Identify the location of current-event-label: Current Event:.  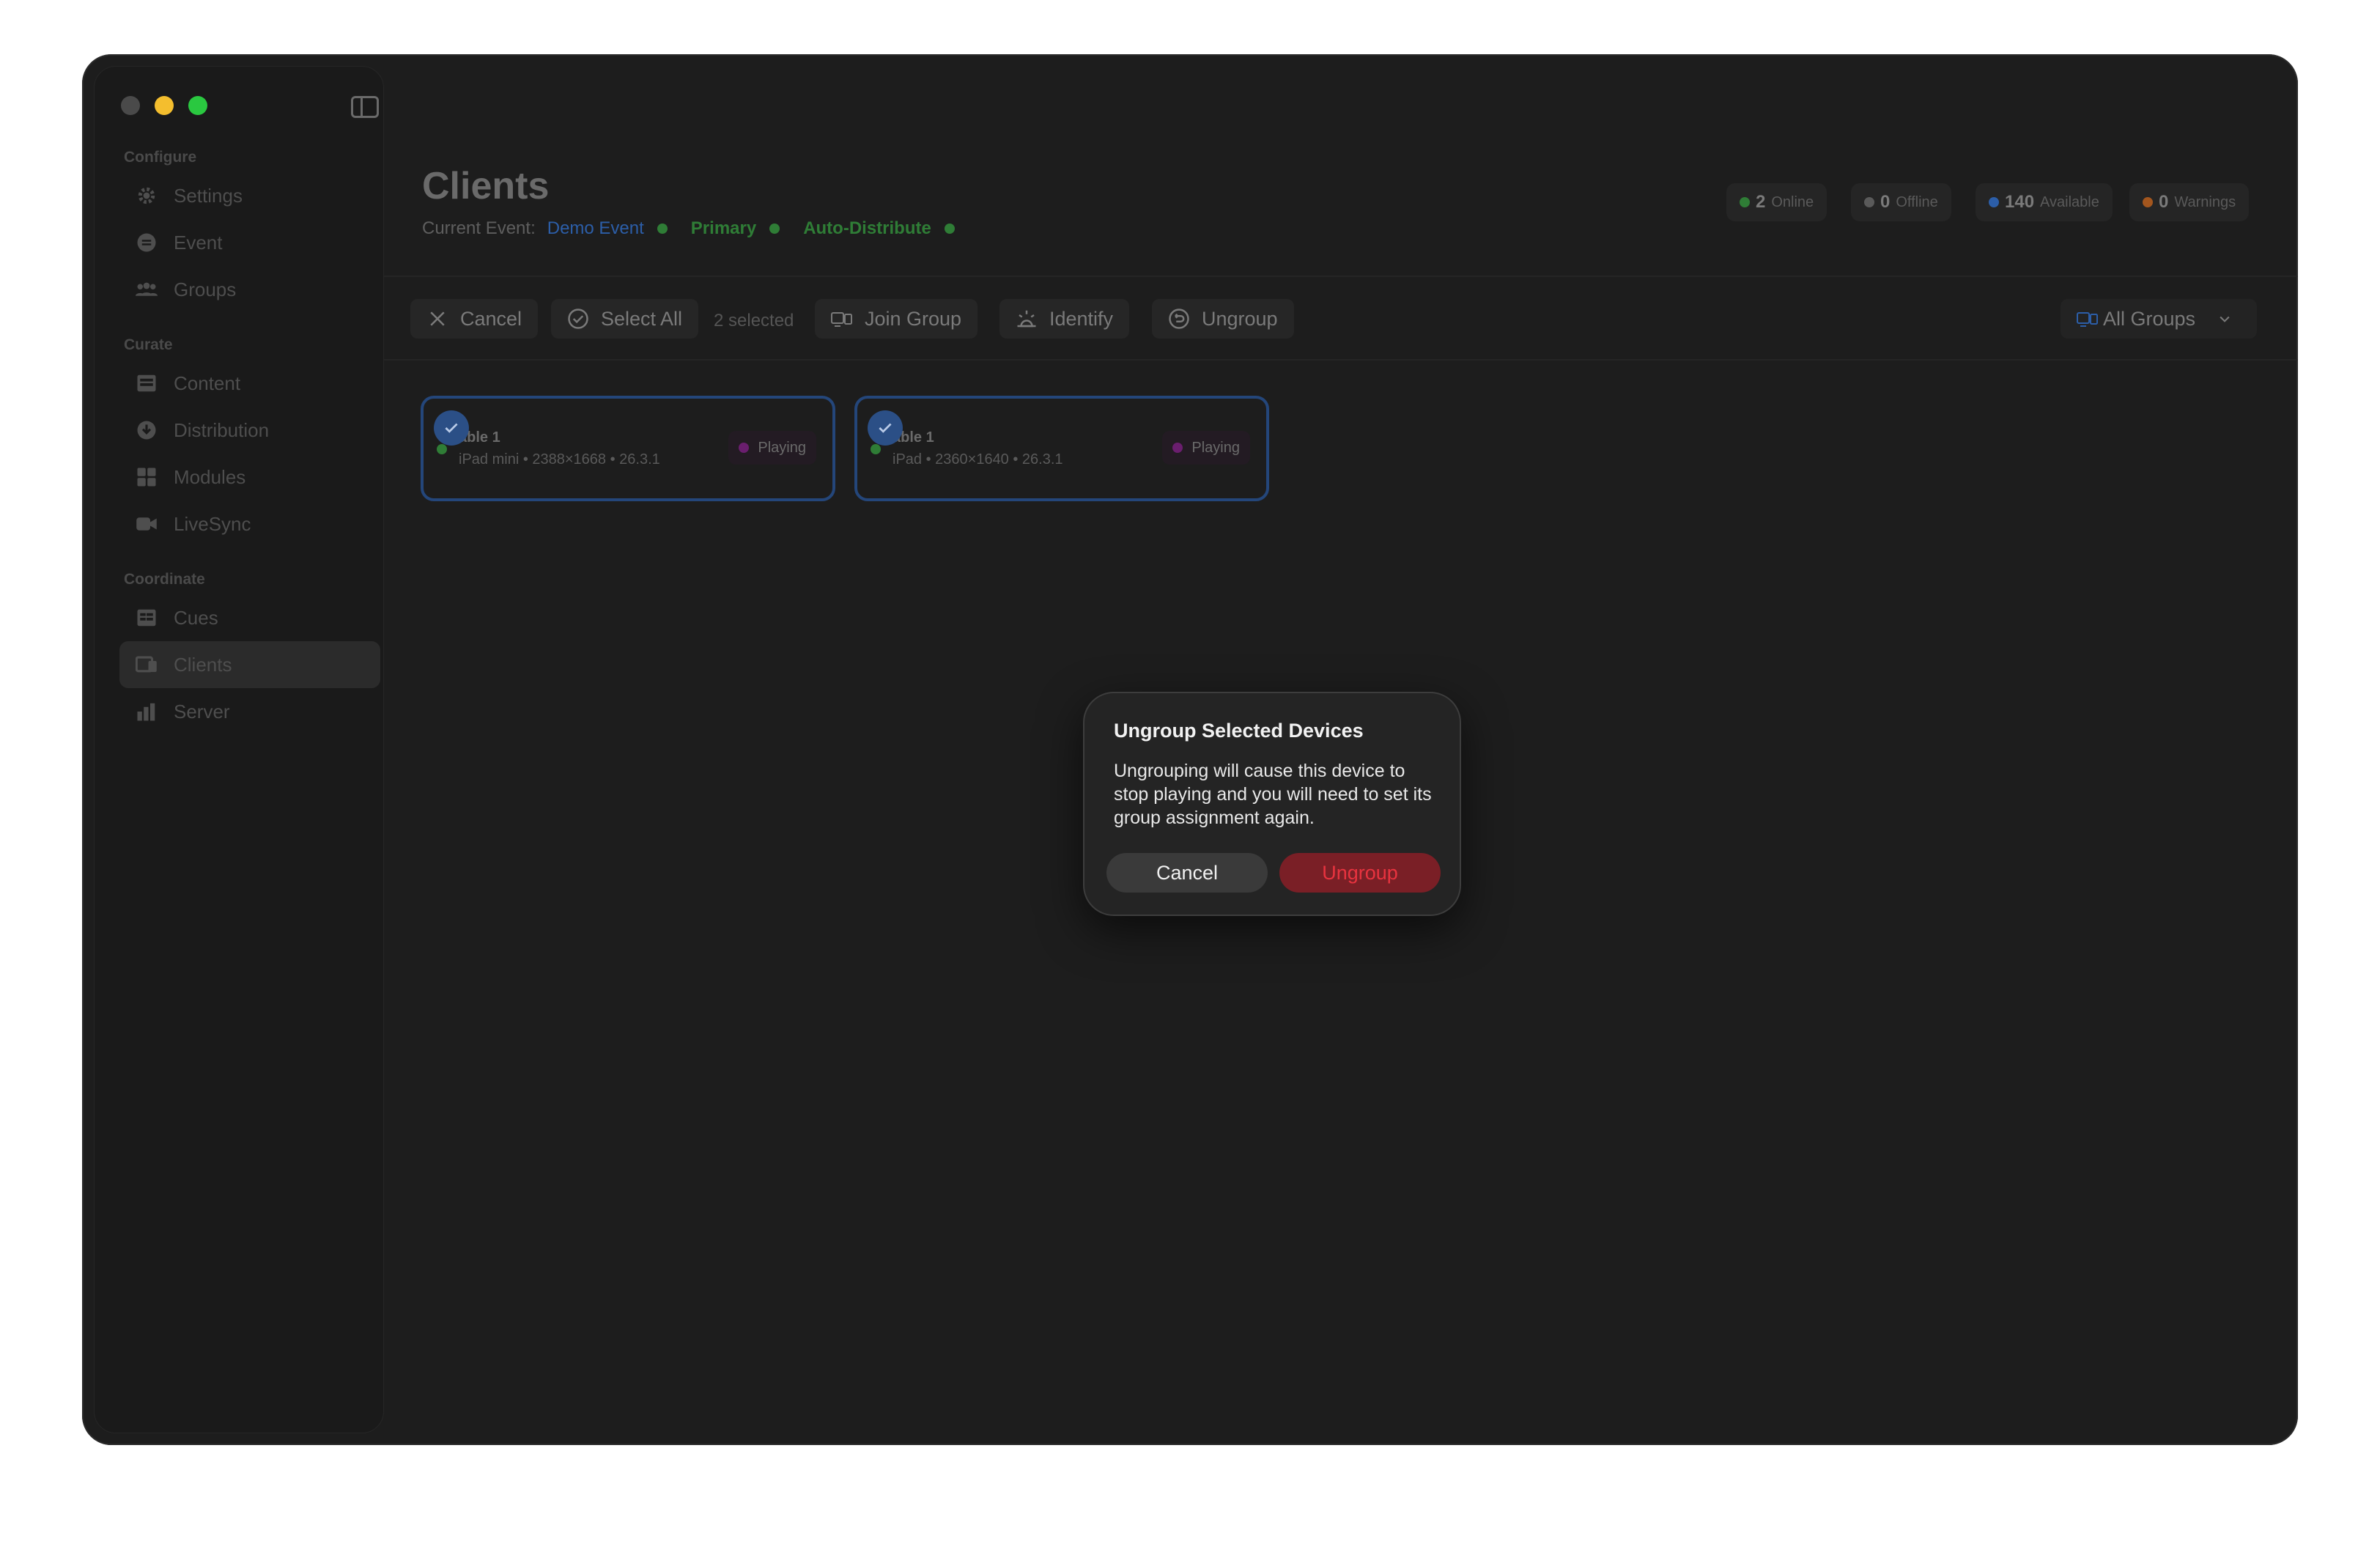
(479, 228).